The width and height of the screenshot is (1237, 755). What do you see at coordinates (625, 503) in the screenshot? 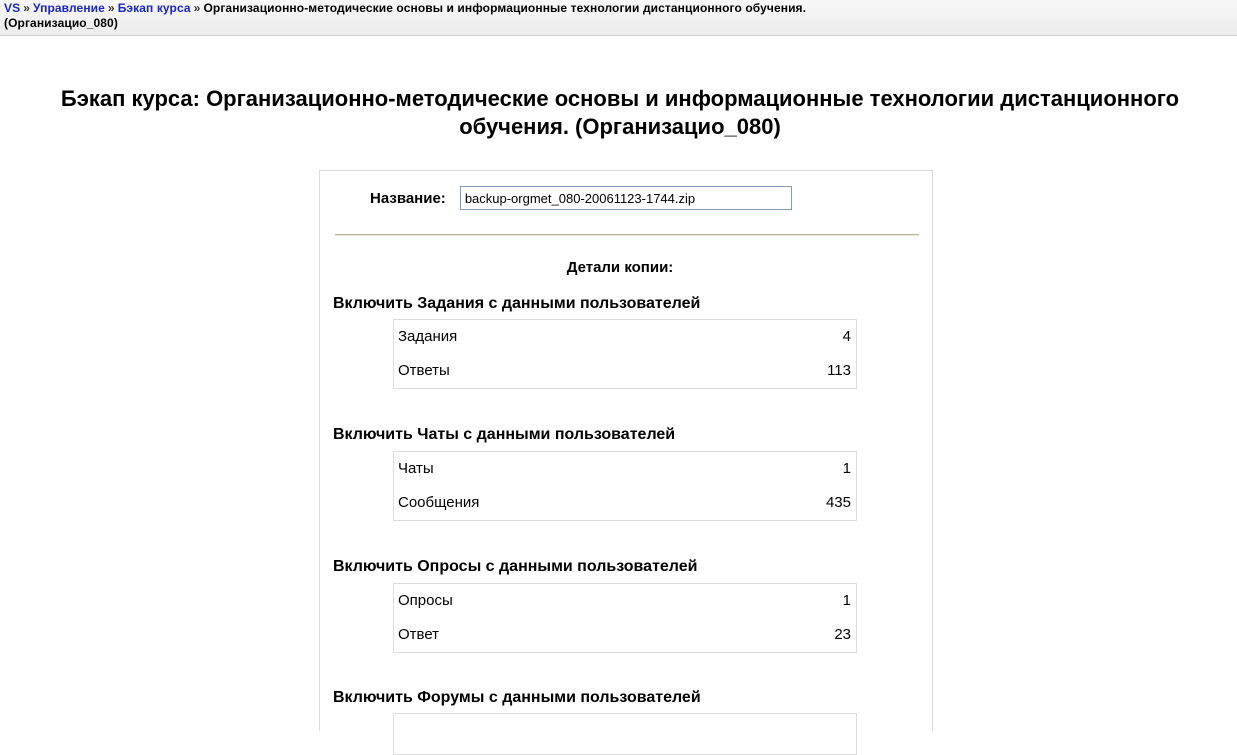
I see `stat-row: Сообщения 435` at bounding box center [625, 503].